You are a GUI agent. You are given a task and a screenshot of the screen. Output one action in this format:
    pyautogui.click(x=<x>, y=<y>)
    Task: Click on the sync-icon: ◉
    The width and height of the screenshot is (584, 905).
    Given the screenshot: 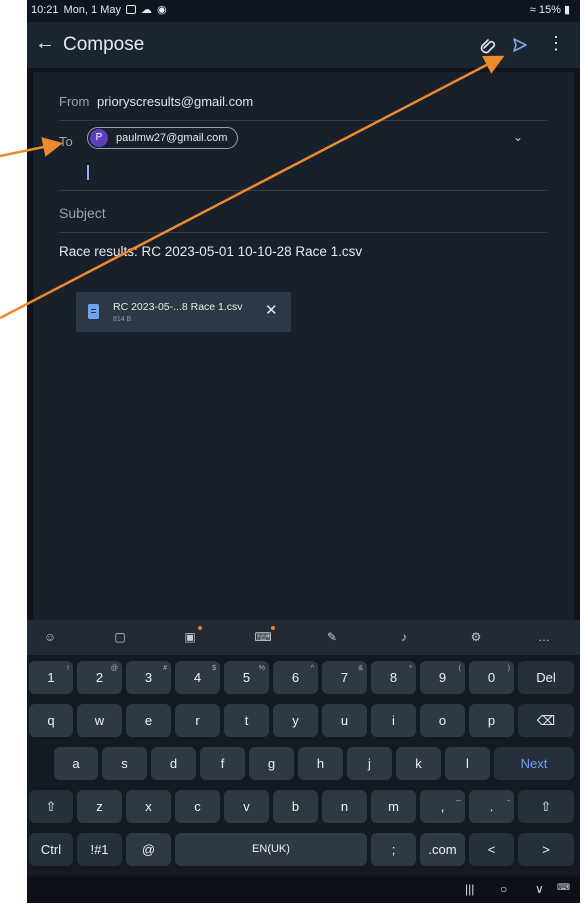 What is the action you would take?
    pyautogui.click(x=162, y=10)
    